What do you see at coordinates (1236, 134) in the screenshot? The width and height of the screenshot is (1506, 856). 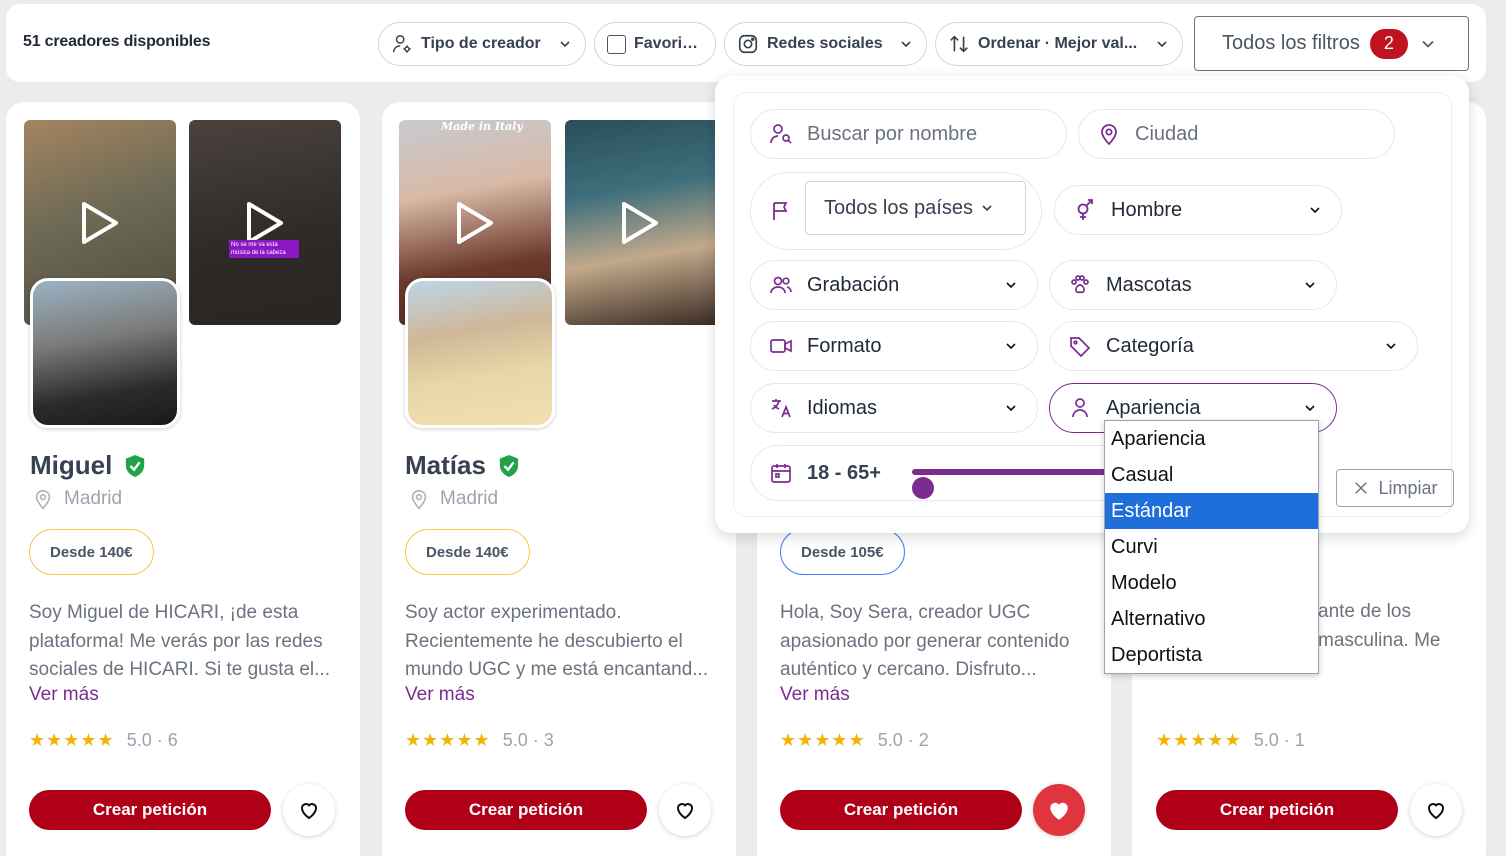 I see `city-input: Ciudad` at bounding box center [1236, 134].